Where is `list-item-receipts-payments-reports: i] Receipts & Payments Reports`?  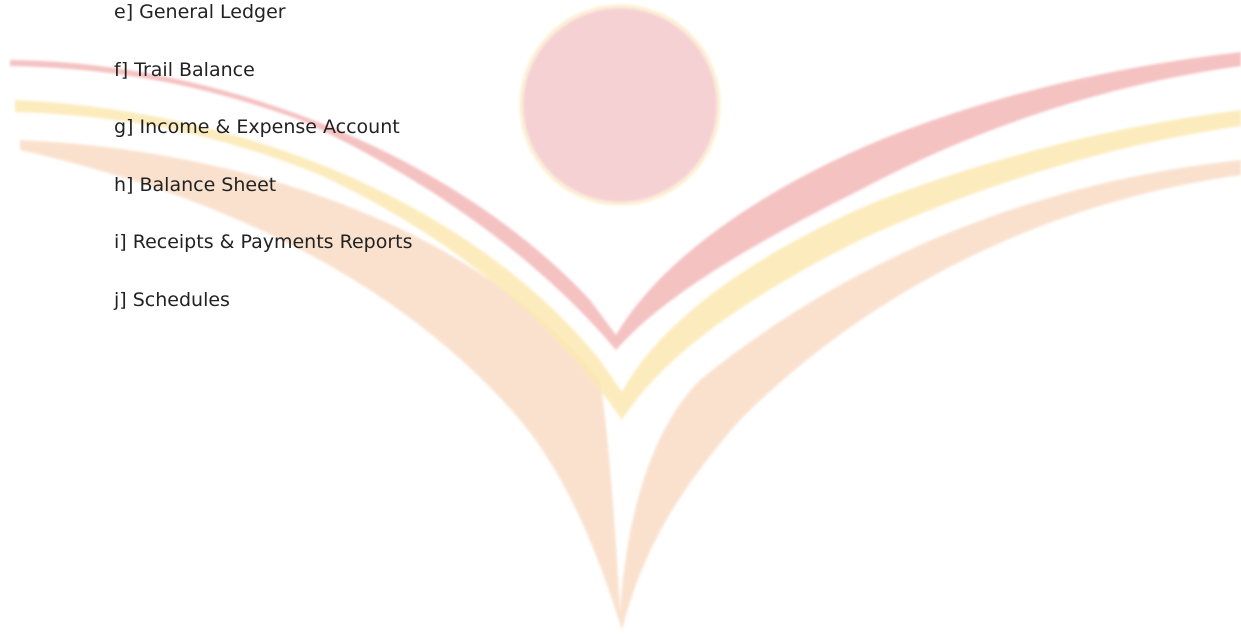 list-item-receipts-payments-reports: i] Receipts & Payments Reports is located at coordinates (263, 242).